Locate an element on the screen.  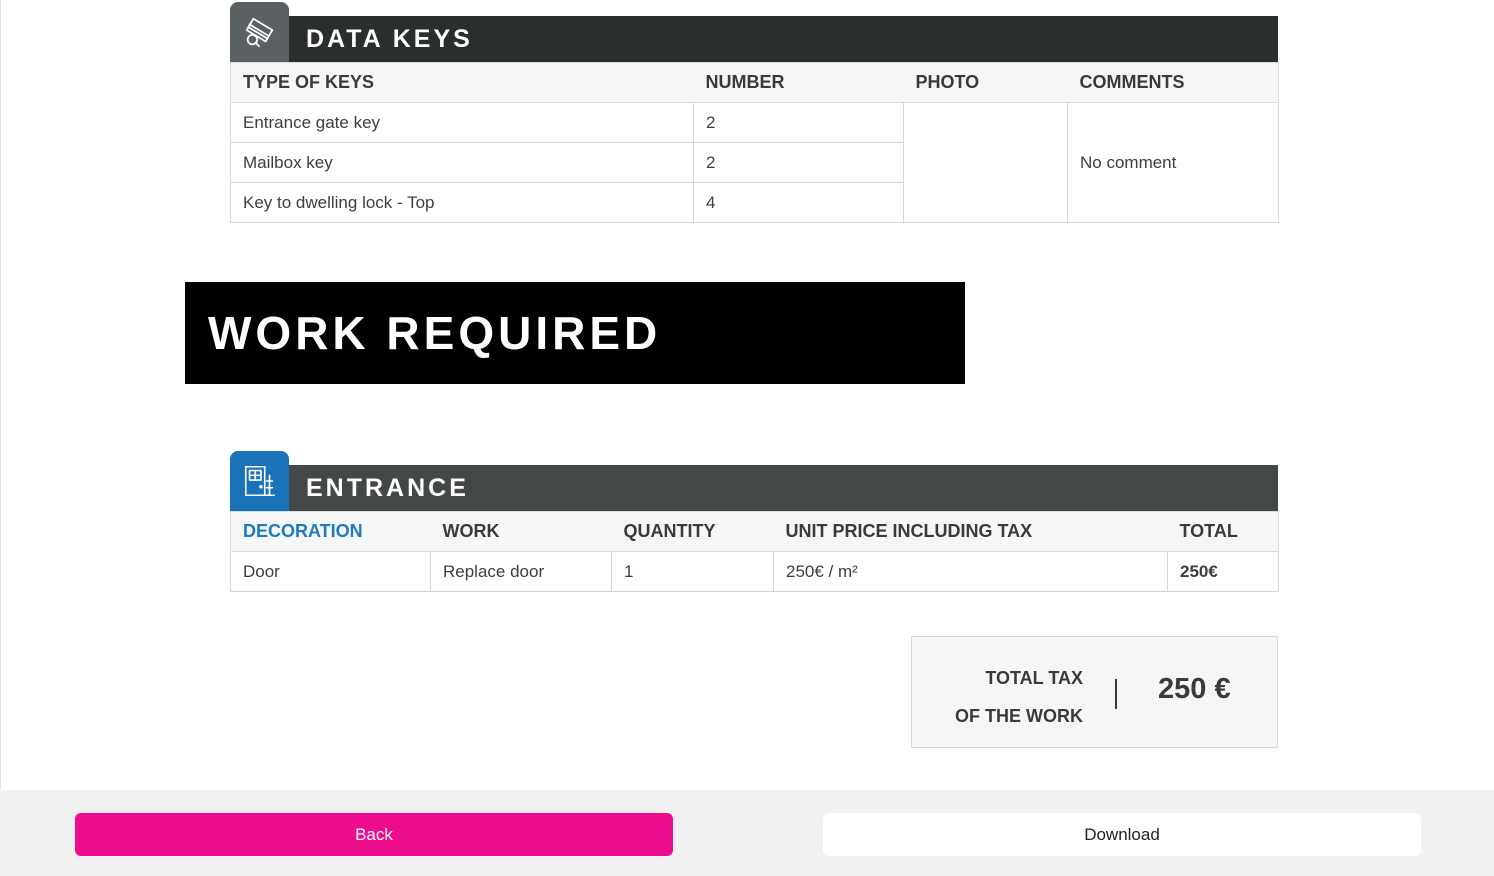
footer-bar: Back Download is located at coordinates (747, 833).